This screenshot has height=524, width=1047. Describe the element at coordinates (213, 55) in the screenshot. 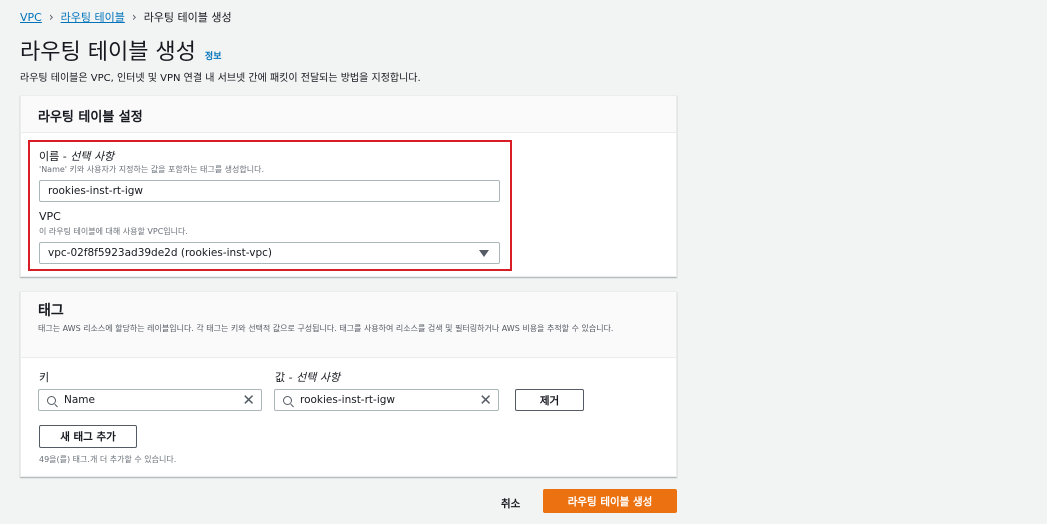

I see `info-link: 정보` at that location.